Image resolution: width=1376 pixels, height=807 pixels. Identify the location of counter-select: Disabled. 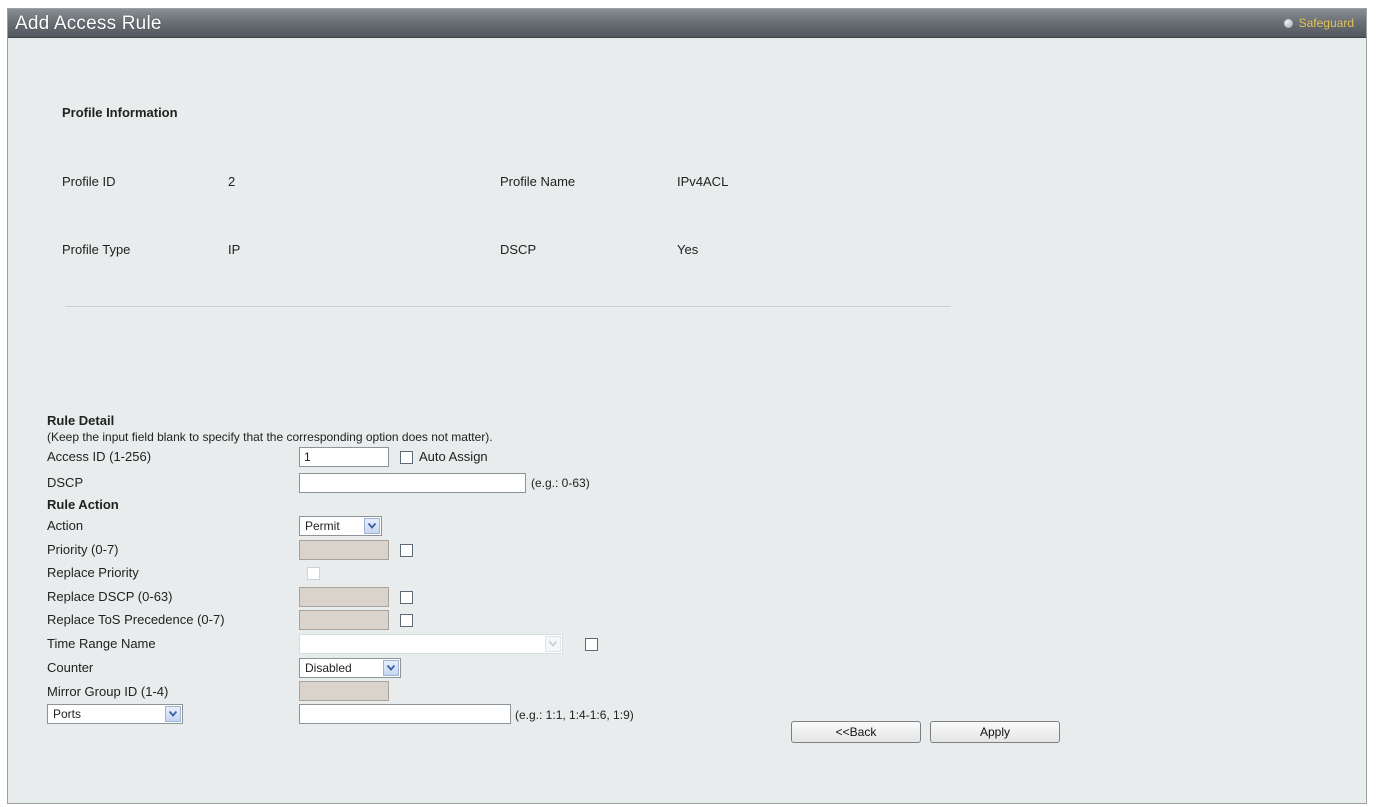
(350, 668).